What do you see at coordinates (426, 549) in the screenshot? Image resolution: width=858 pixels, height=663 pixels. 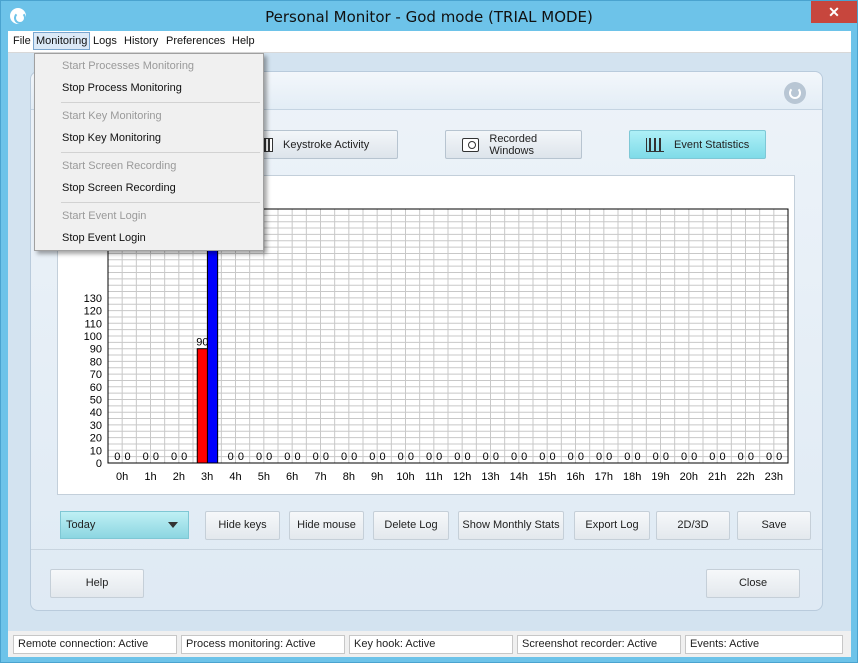 I see `footer-divider` at bounding box center [426, 549].